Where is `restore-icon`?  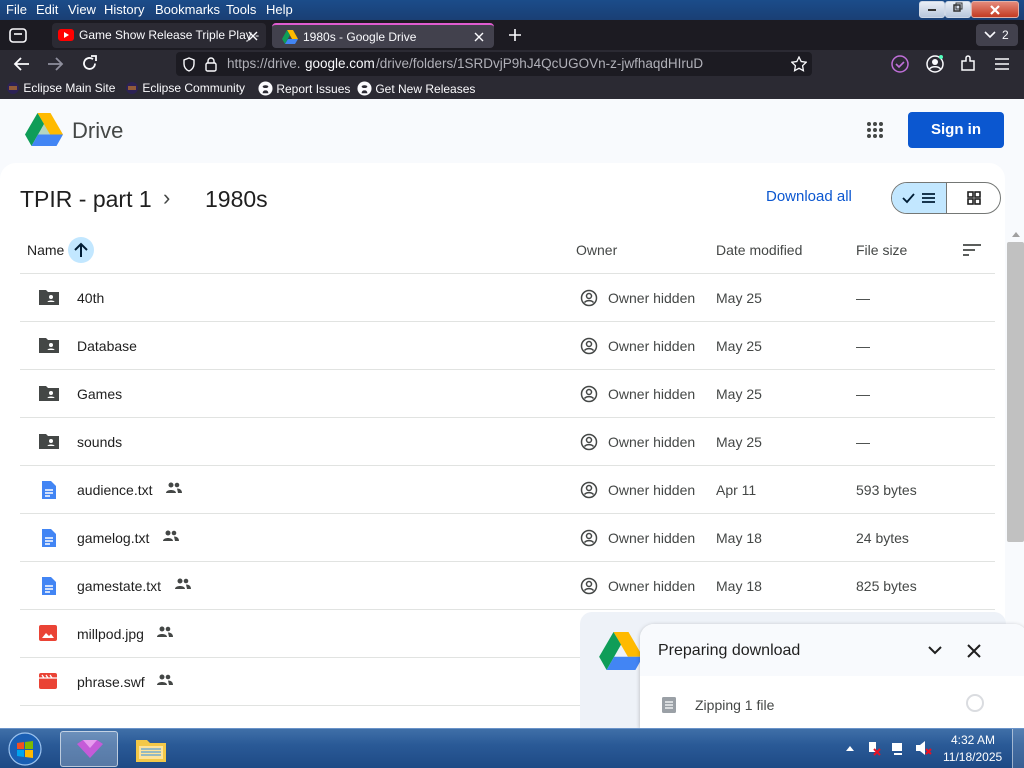
restore-icon is located at coordinates (958, 7).